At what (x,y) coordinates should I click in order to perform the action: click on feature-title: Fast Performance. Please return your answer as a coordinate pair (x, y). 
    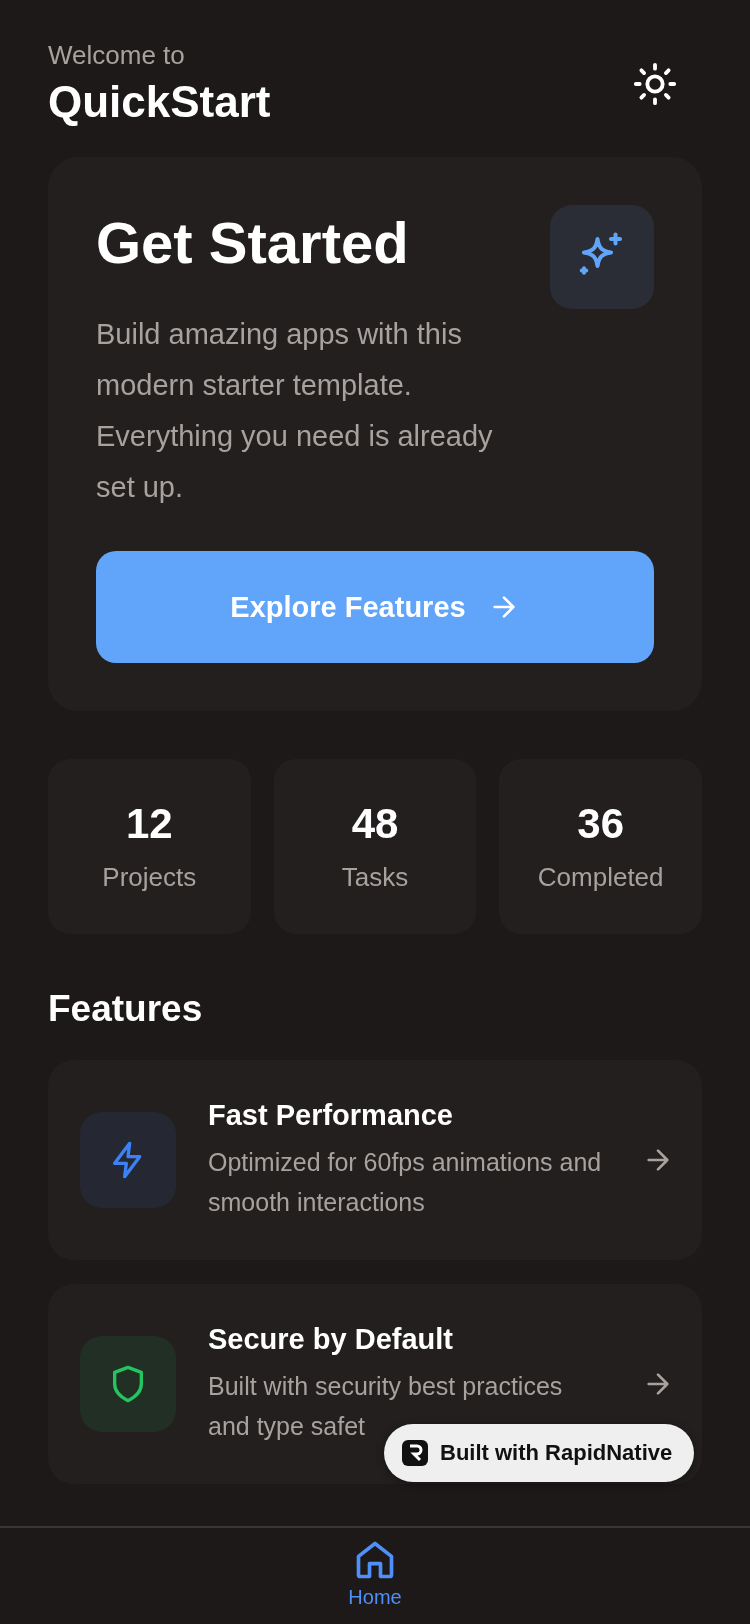
    Looking at the image, I should click on (331, 1115).